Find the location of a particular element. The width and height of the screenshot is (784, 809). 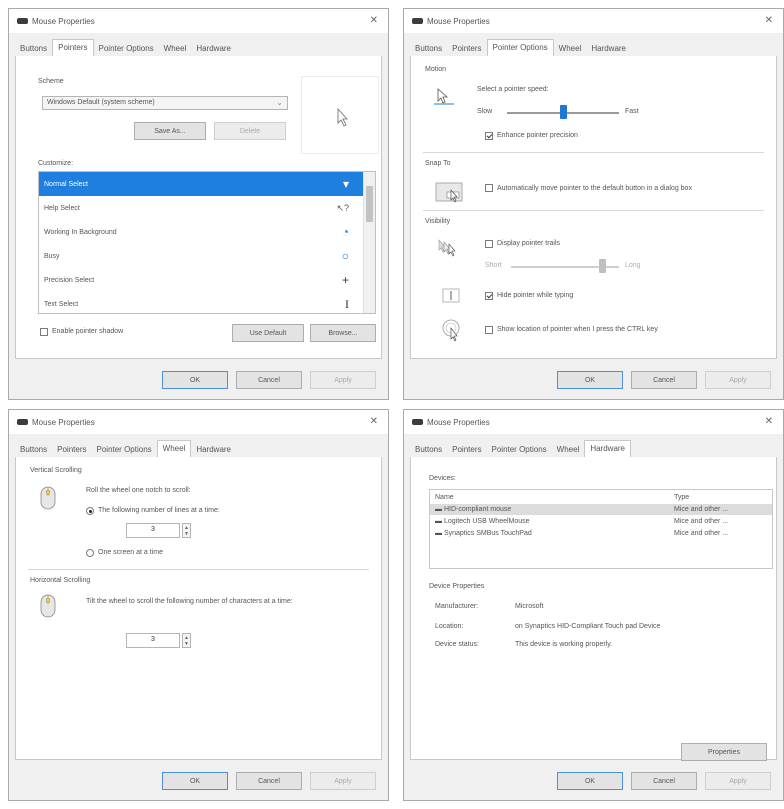

scheme-dropdown: Windows Default (system scheme) ⌄ is located at coordinates (165, 103).